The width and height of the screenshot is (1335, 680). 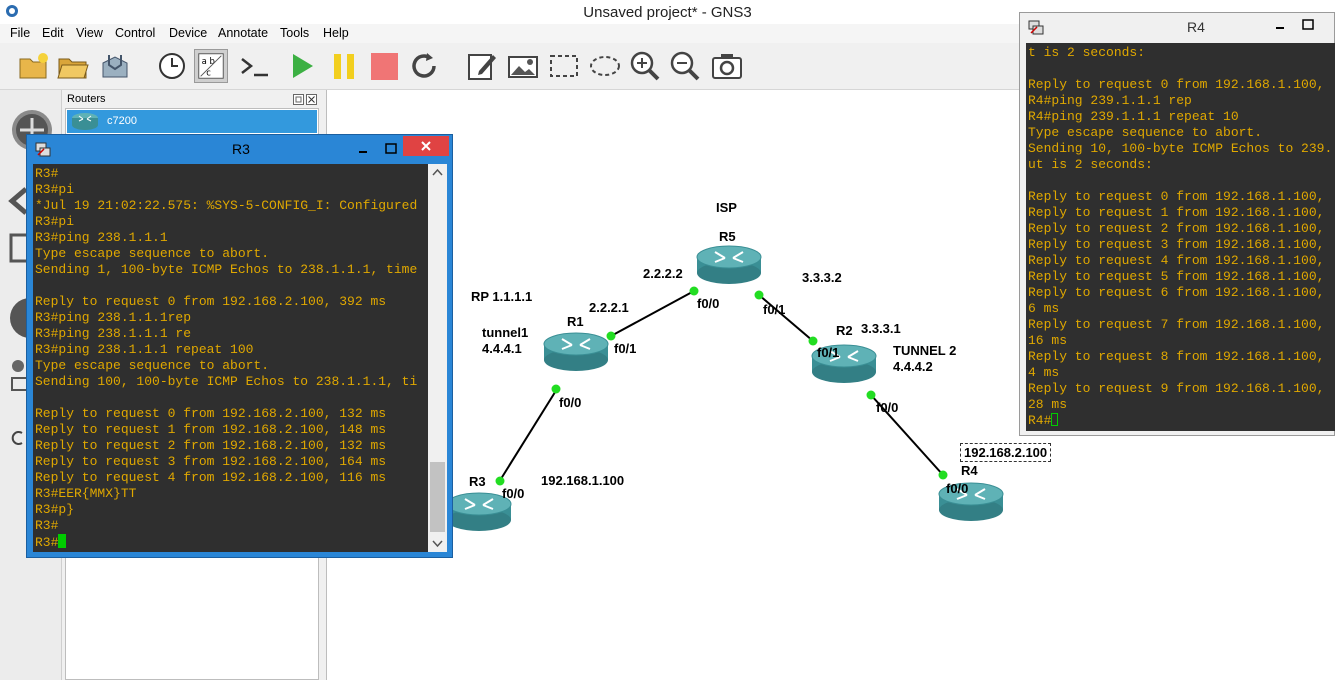 What do you see at coordinates (1176, 324) in the screenshot?
I see `terminal-line: Reply to request 7 from 192.168.1.100,` at bounding box center [1176, 324].